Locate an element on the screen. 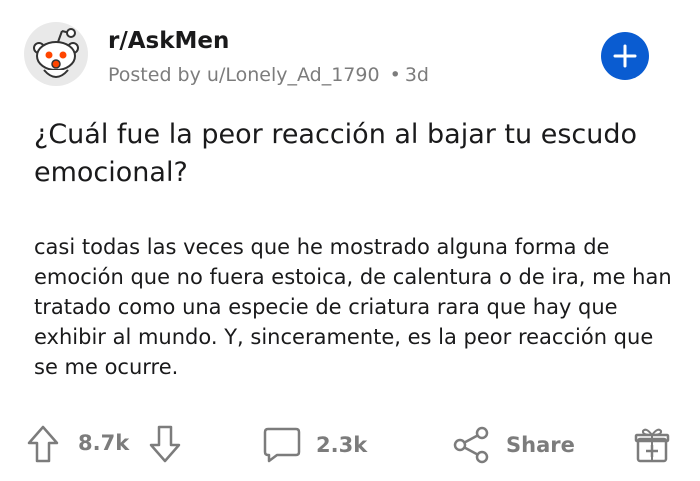  gift-award-icon is located at coordinates (652, 445).